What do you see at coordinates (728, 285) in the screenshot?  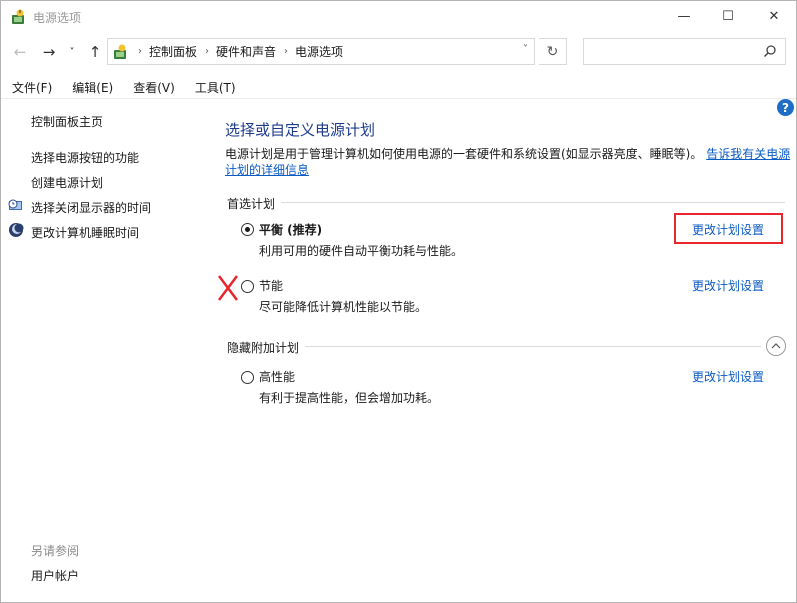 I see `plan-power-saver-change-settings-link: 更改计划设置` at bounding box center [728, 285].